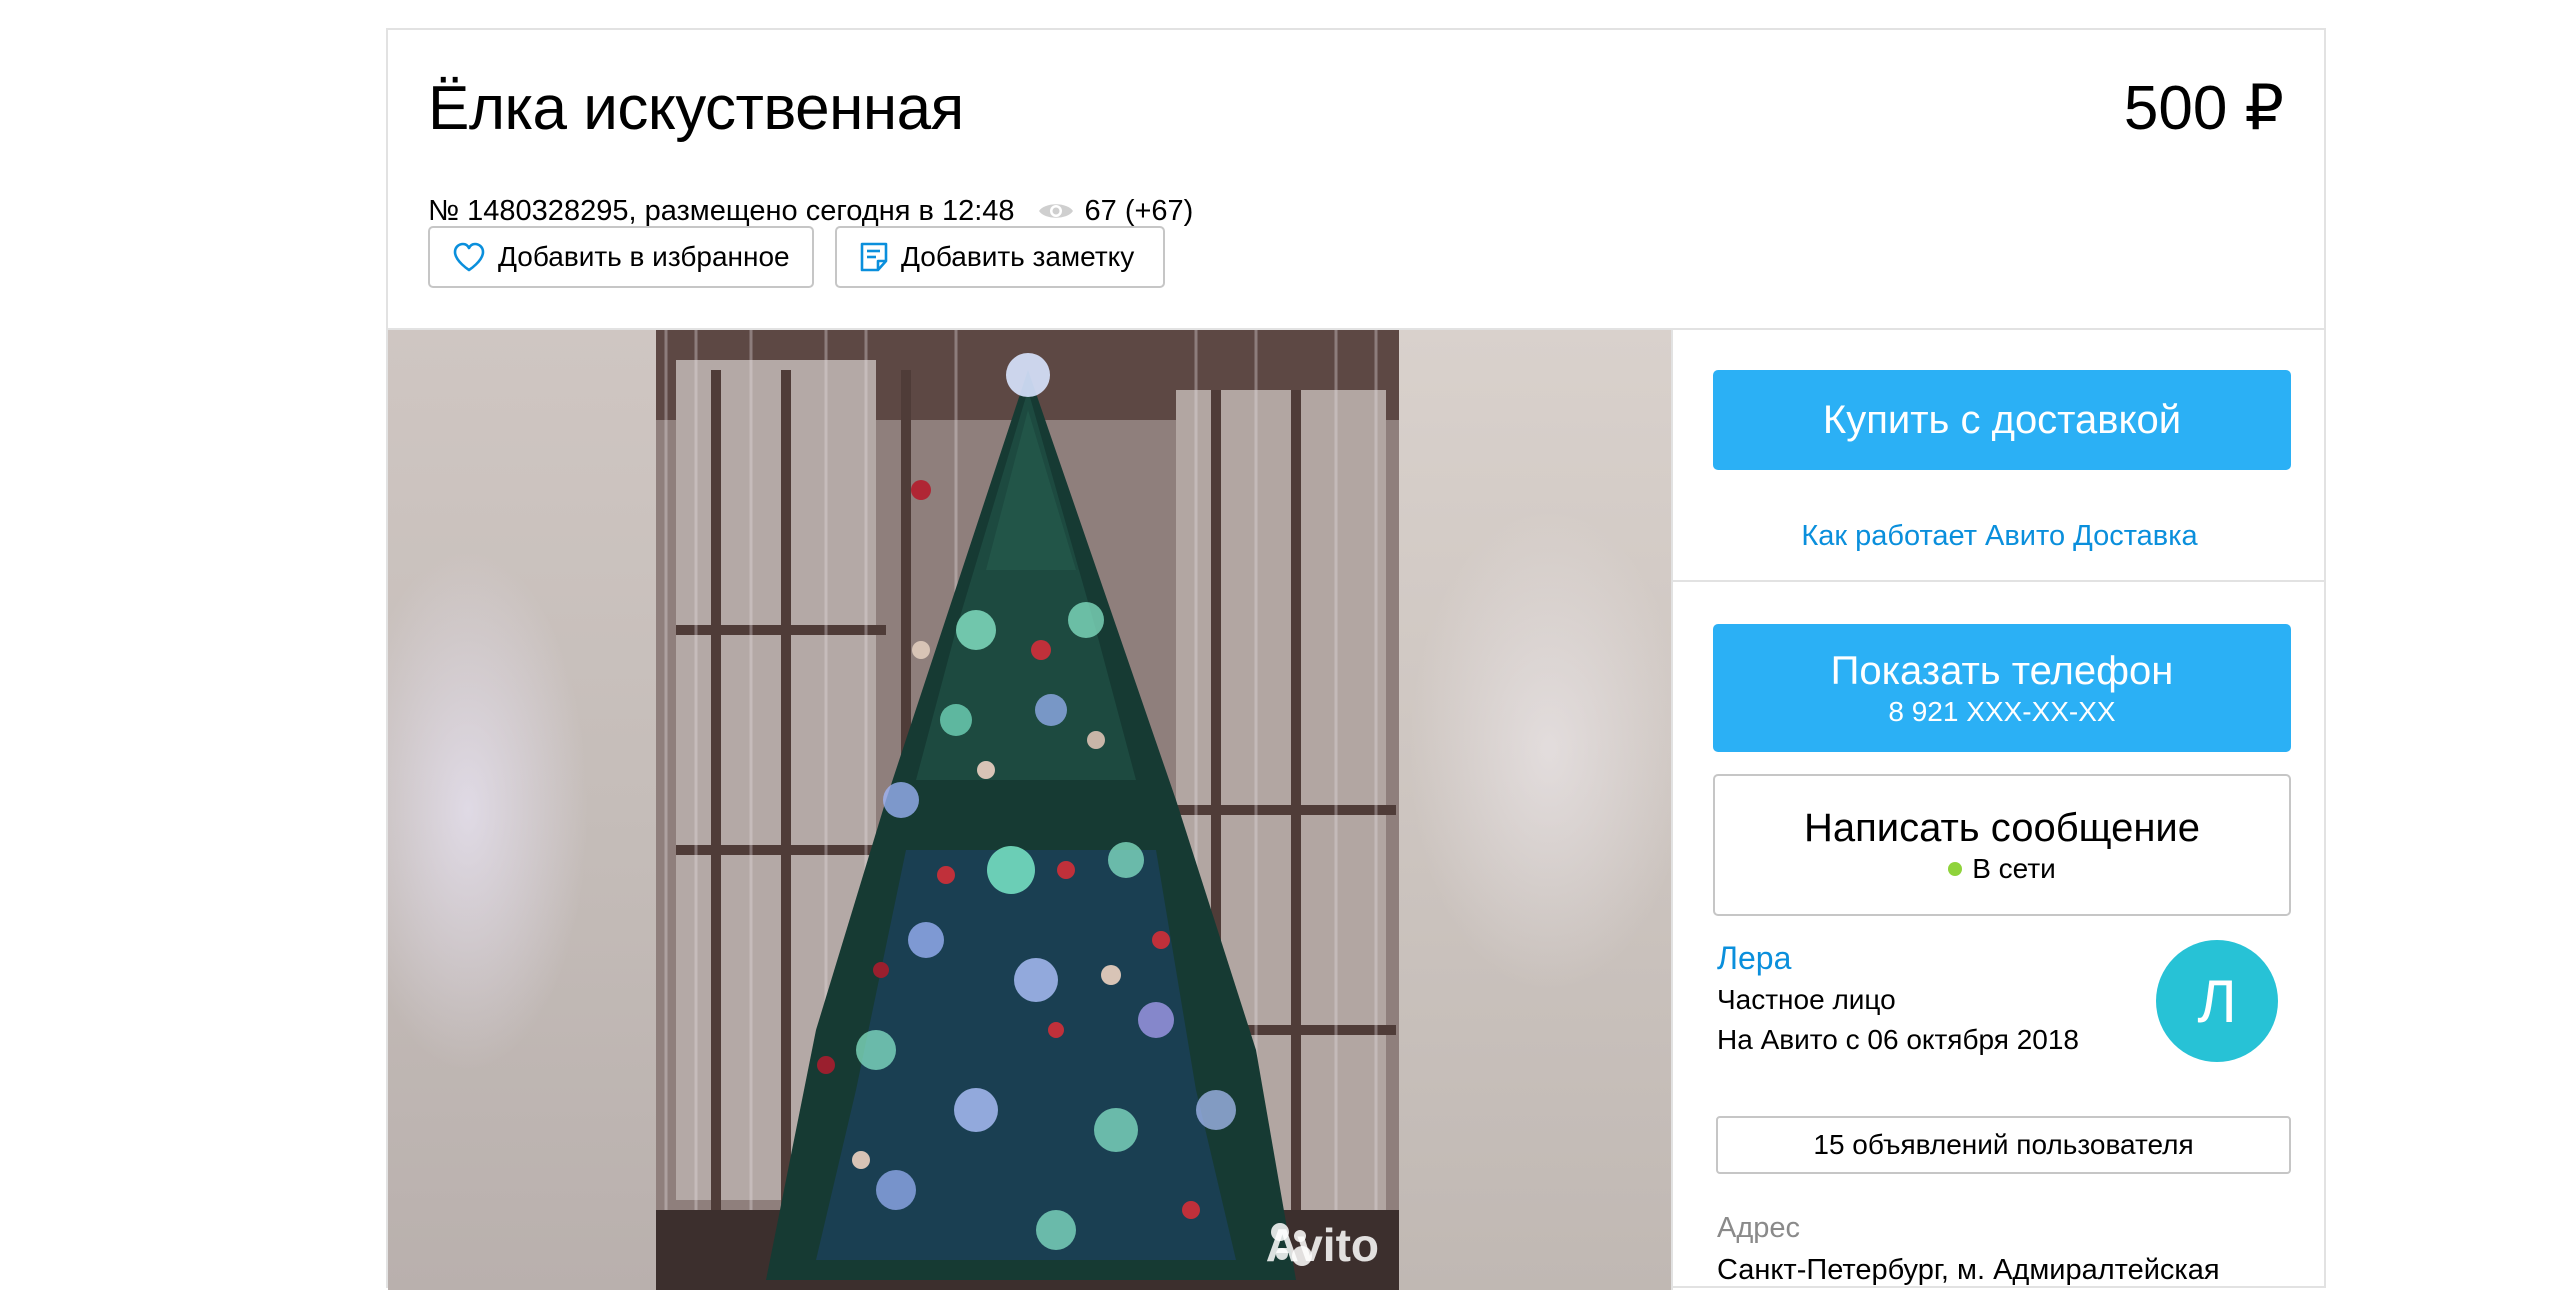  What do you see at coordinates (644, 256) in the screenshot?
I see `add-to-favorites-label: Добавить в избранное` at bounding box center [644, 256].